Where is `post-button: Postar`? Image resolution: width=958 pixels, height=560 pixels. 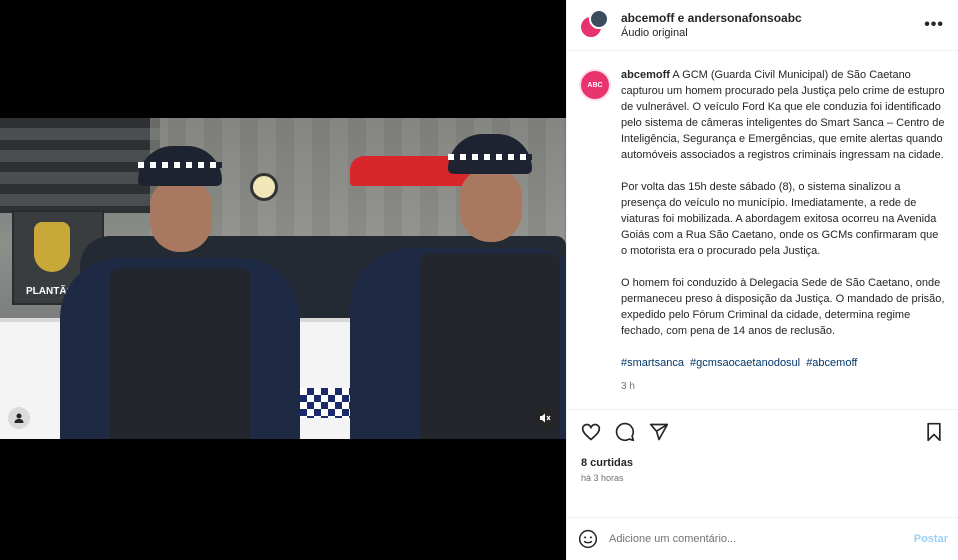 post-button: Postar is located at coordinates (931, 539).